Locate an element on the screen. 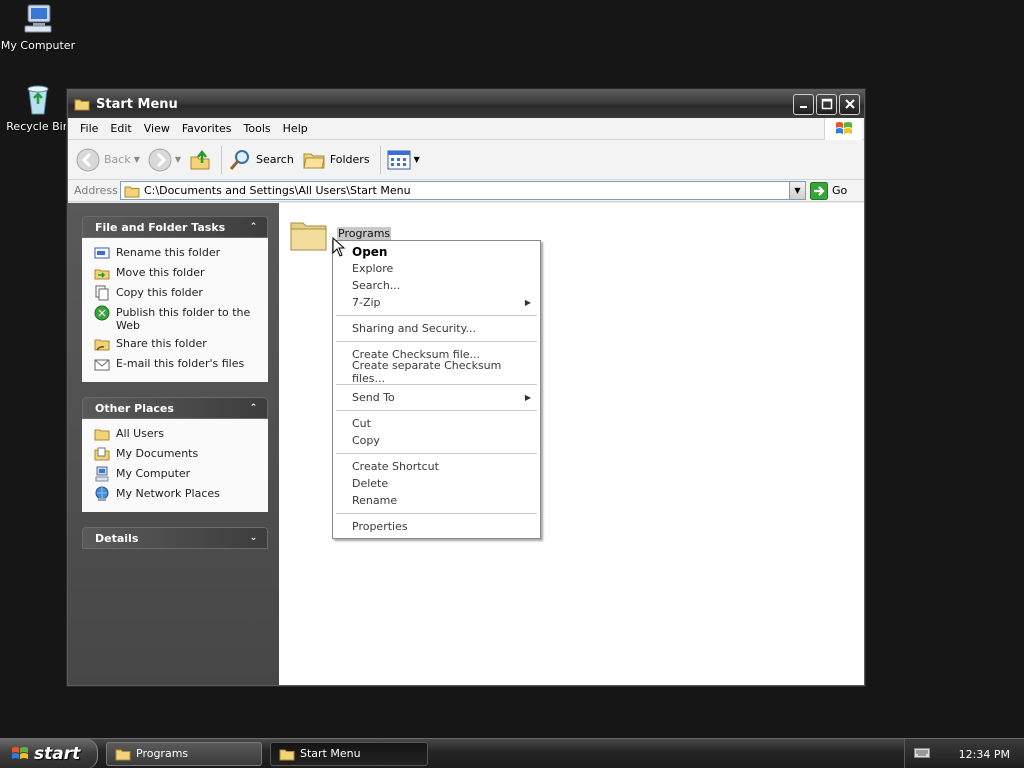 The width and height of the screenshot is (1024, 768). go-label: Go is located at coordinates (840, 190).